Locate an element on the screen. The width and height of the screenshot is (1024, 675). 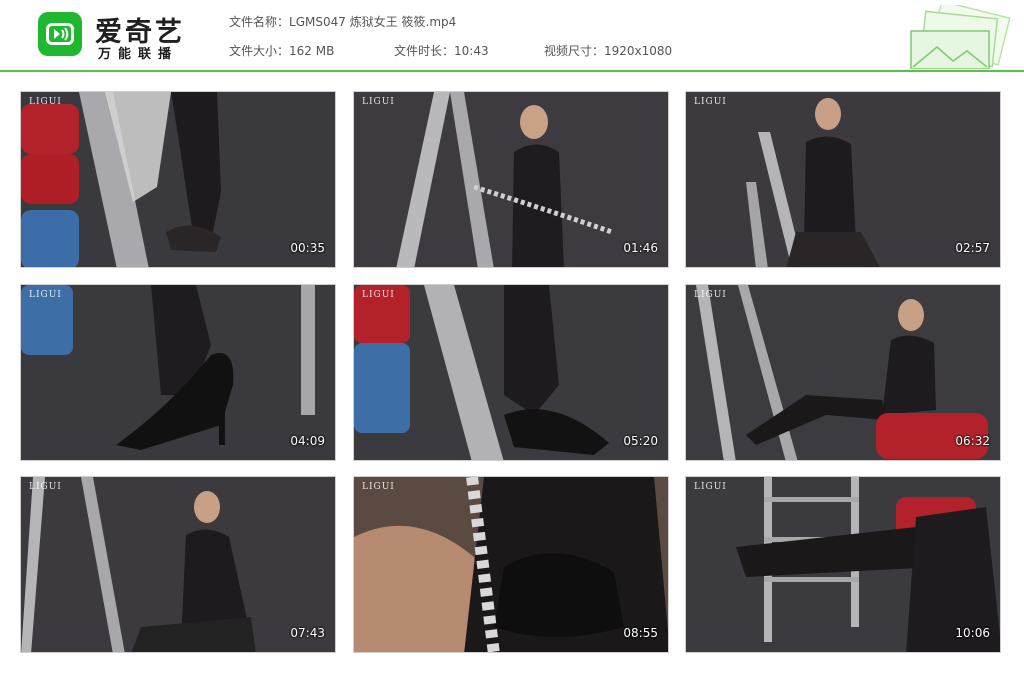
thumbnail-timestamp: 05:20 is located at coordinates (640, 441).